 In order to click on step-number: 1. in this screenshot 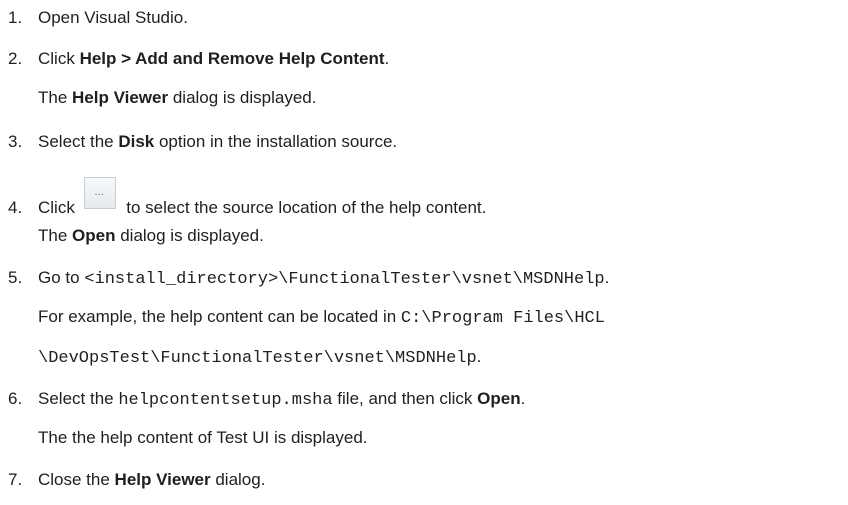, I will do `click(15, 17)`.